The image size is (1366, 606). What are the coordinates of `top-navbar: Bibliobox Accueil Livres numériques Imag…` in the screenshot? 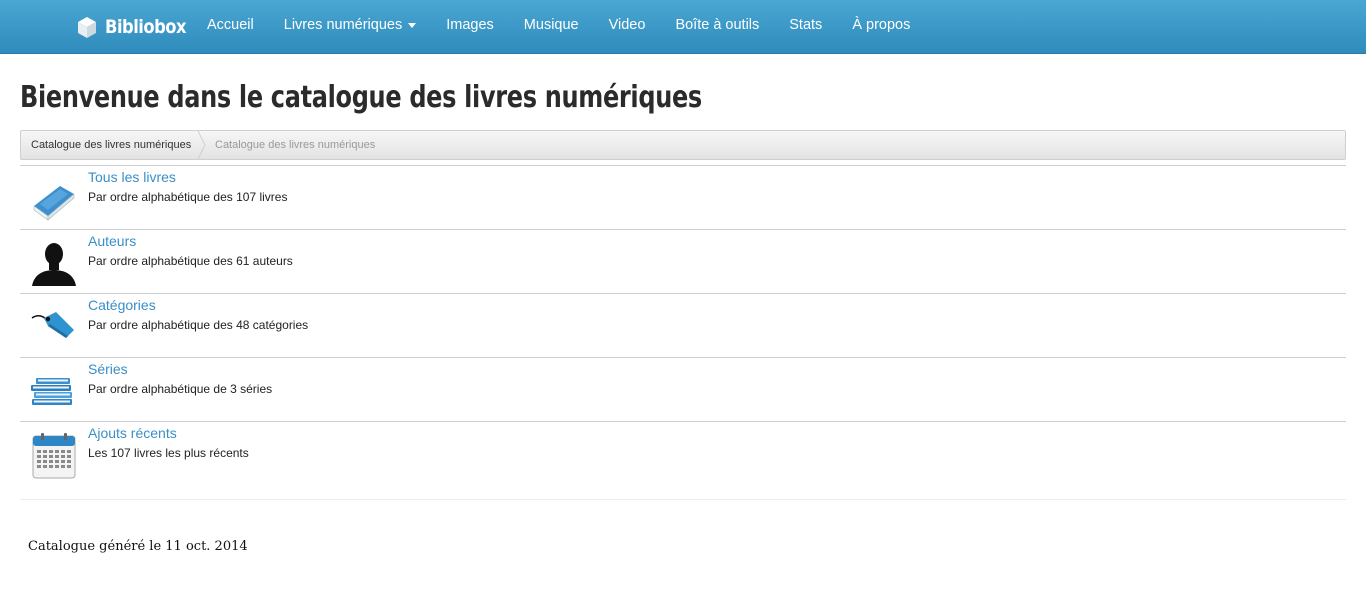 It's located at (683, 27).